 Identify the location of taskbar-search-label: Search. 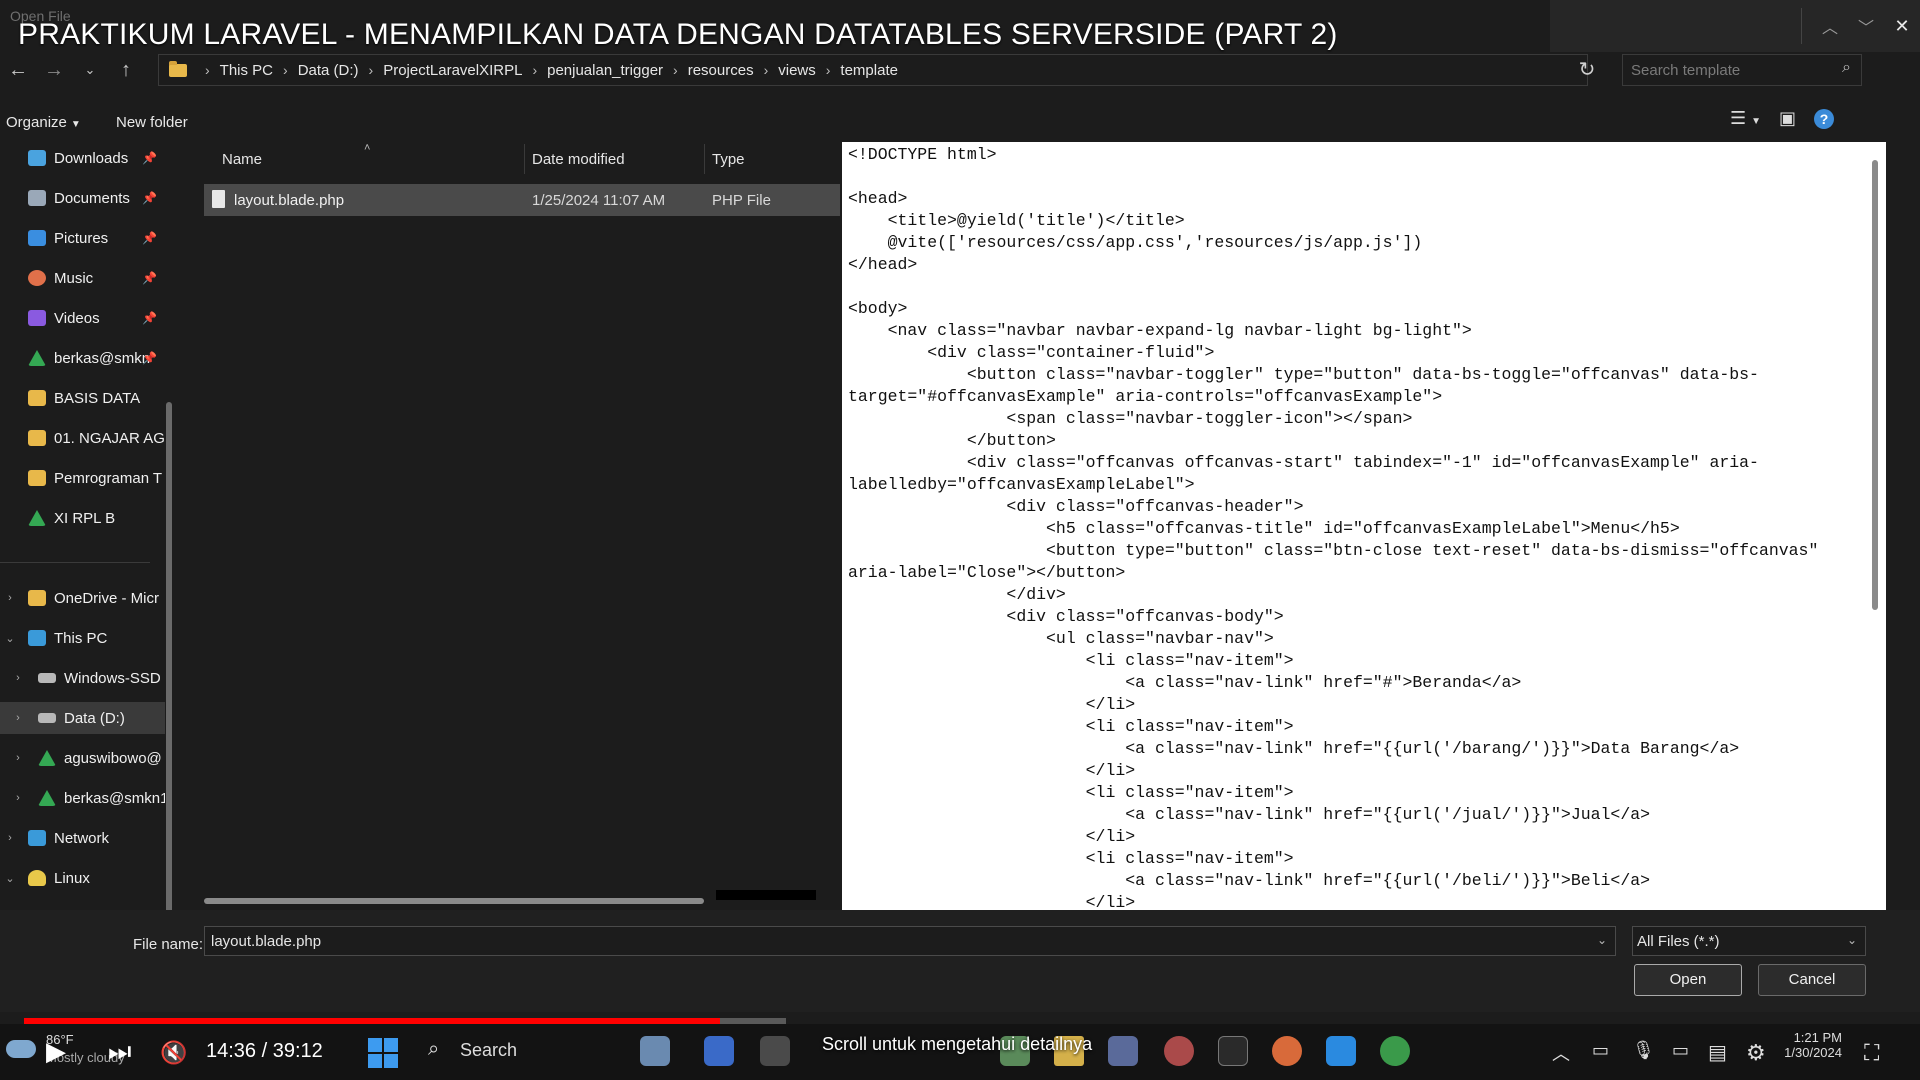
(489, 1050).